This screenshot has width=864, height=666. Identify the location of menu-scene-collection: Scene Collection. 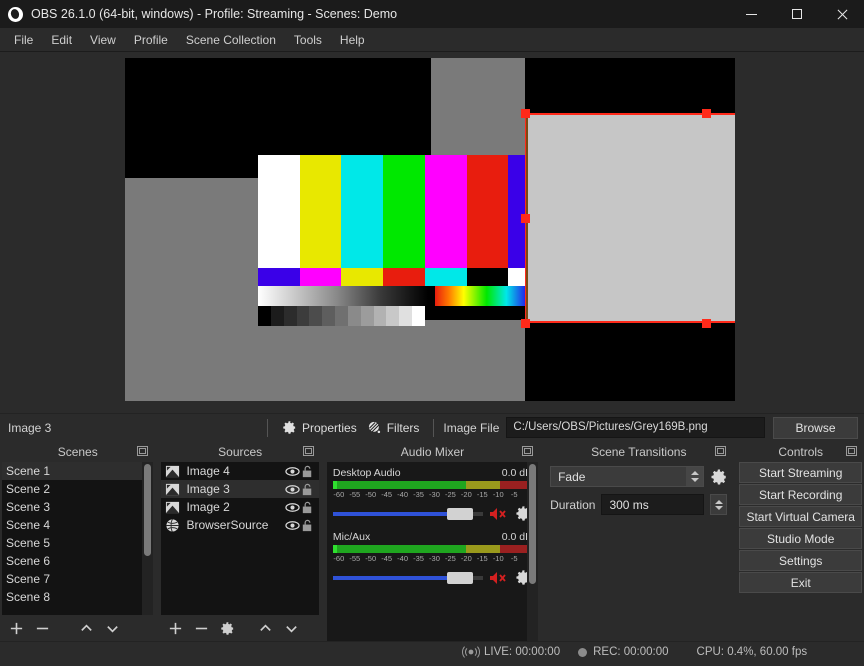
(231, 40).